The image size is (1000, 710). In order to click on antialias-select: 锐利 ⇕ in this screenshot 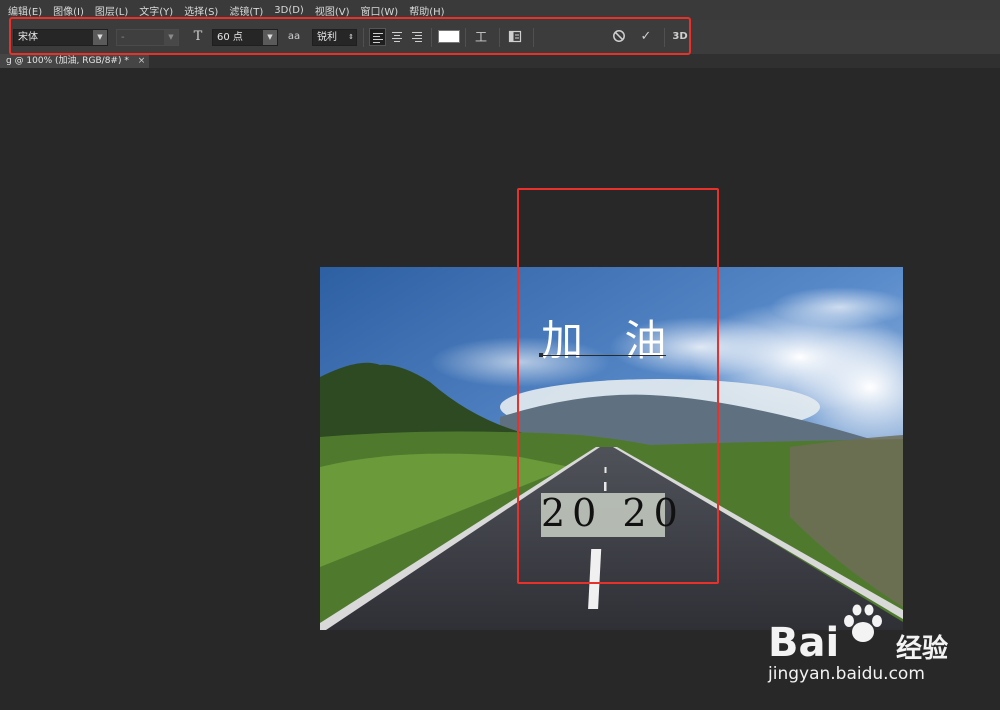, I will do `click(334, 37)`.